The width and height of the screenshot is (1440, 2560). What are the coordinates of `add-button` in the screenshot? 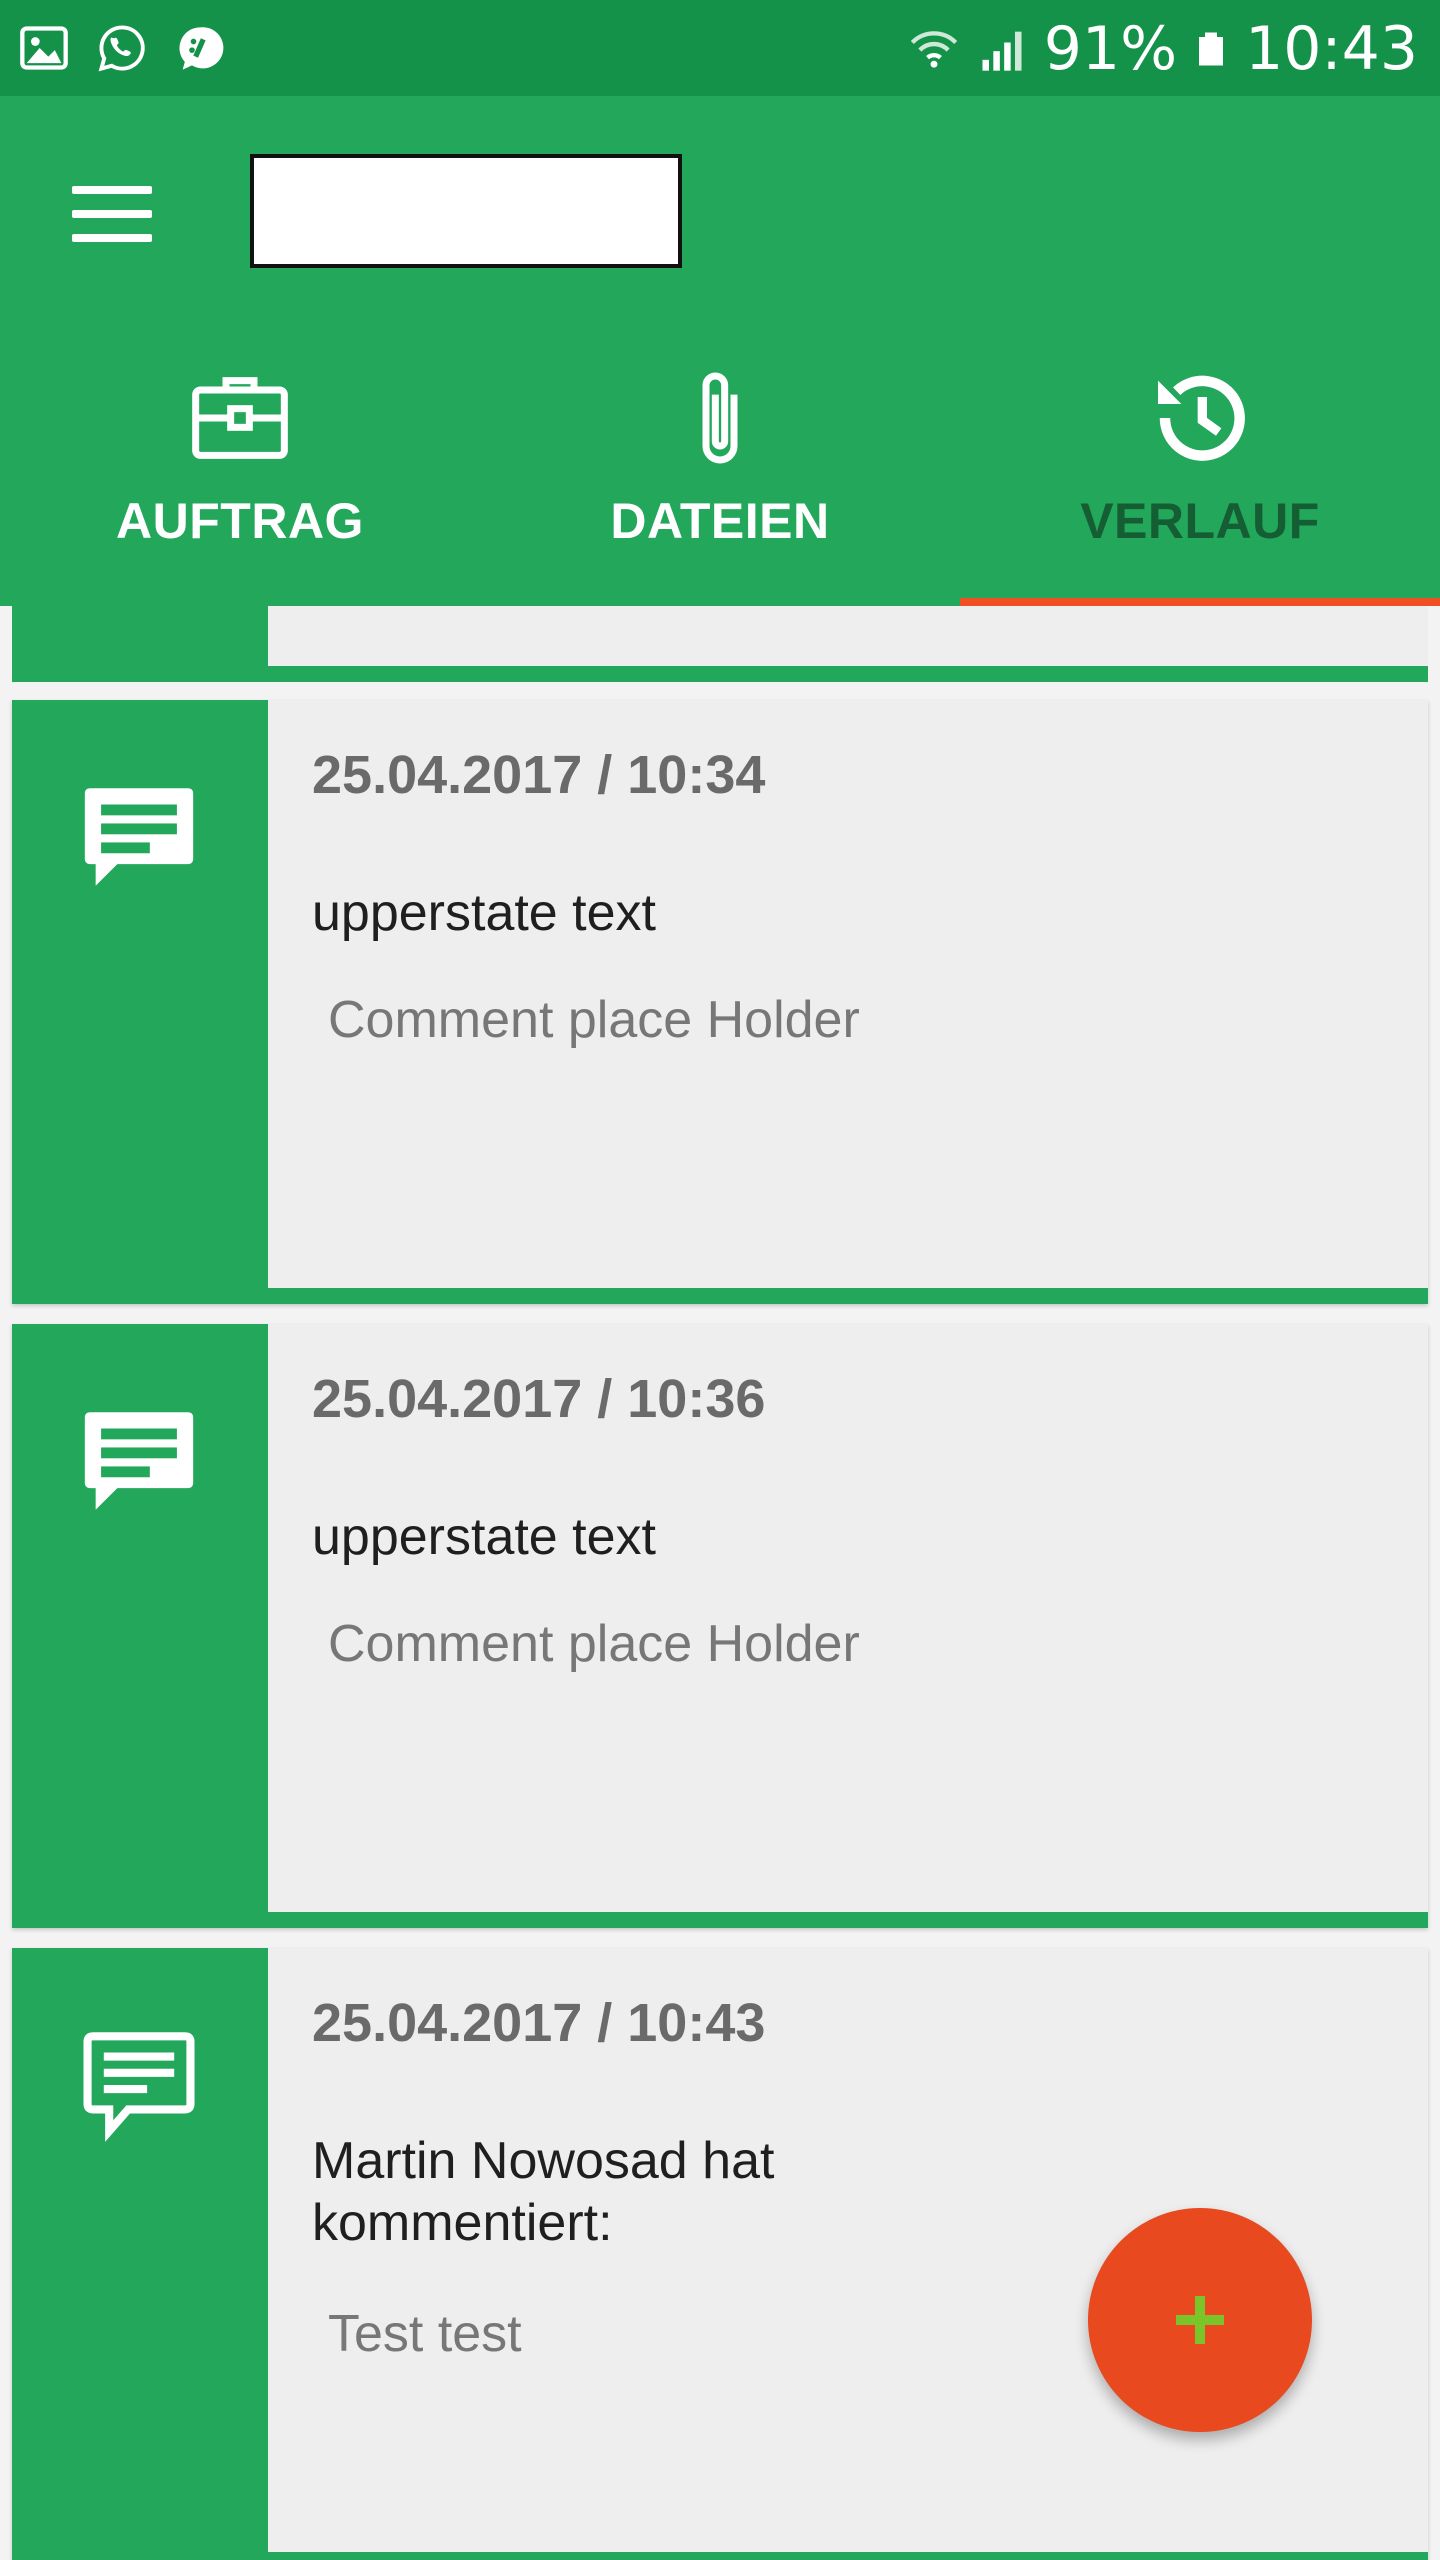 It's located at (1200, 2320).